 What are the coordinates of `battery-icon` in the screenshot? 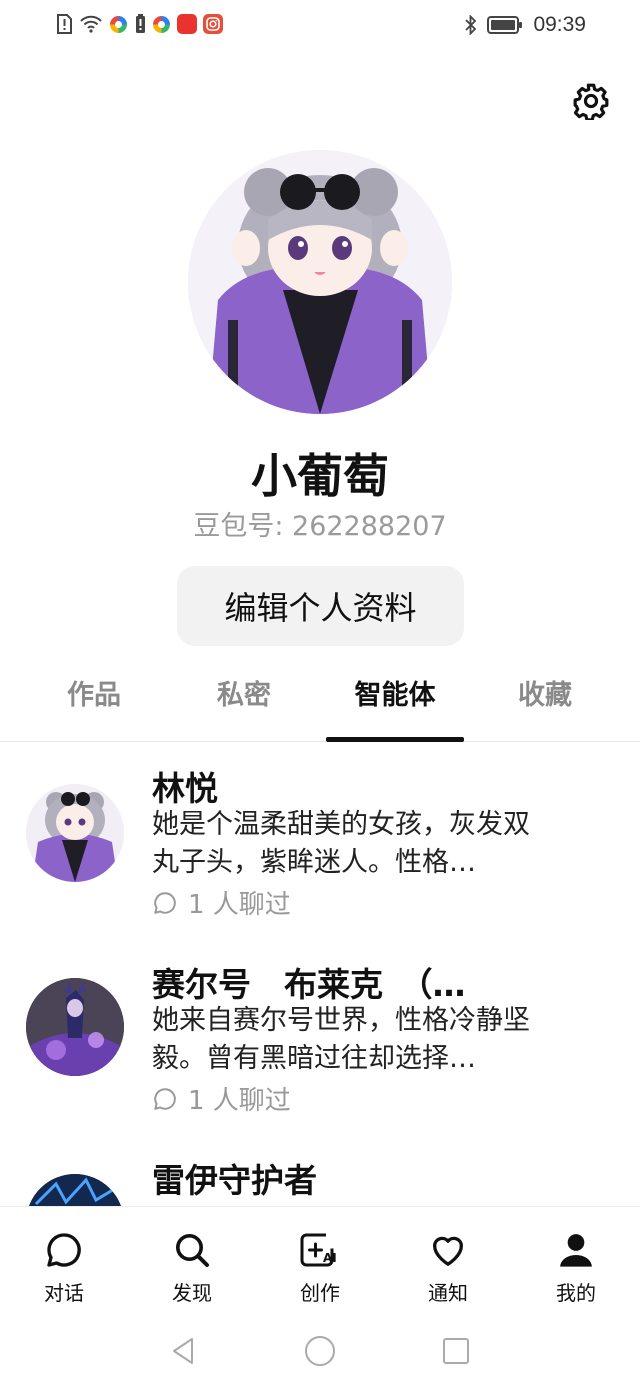 It's located at (505, 25).